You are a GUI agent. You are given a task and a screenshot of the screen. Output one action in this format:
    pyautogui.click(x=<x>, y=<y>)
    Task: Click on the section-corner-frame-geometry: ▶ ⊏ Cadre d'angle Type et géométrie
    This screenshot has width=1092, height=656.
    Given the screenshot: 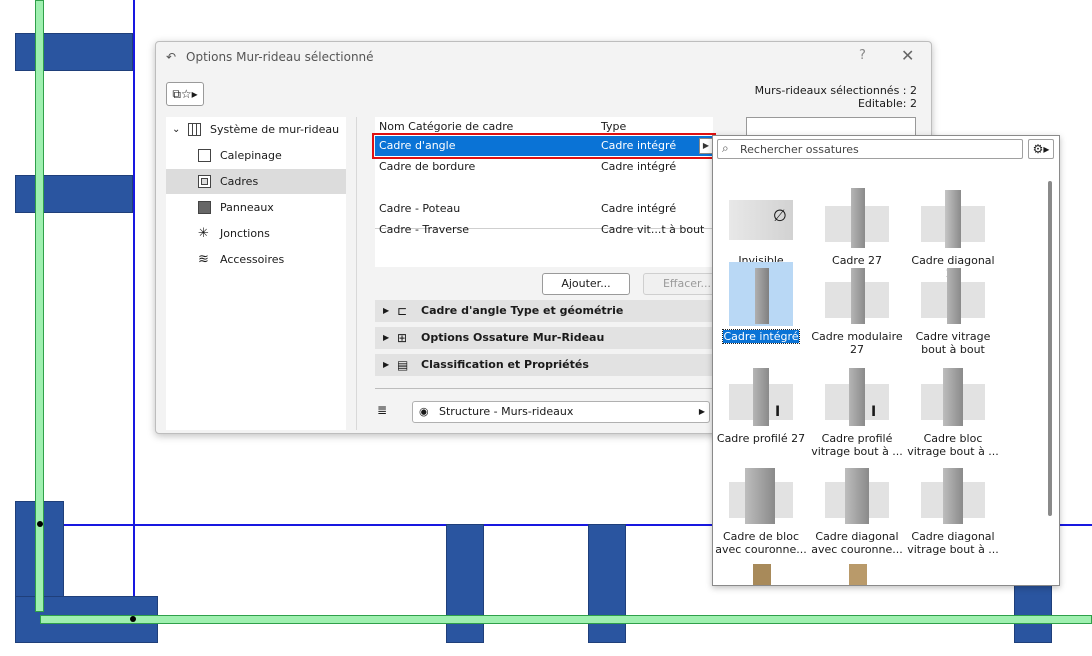 What is the action you would take?
    pyautogui.click(x=544, y=311)
    